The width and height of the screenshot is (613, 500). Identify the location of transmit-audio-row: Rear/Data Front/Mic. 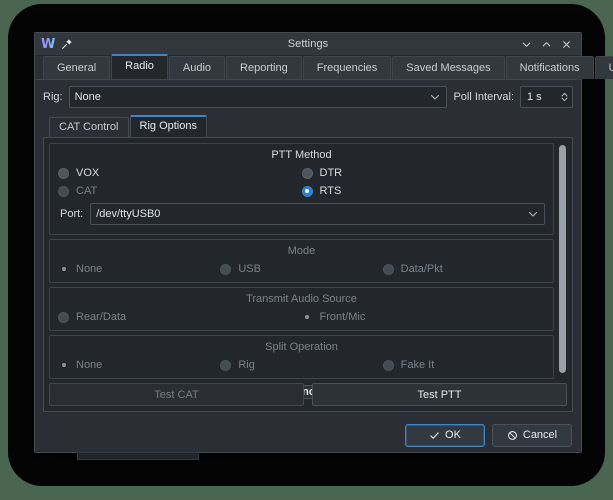
(301, 317).